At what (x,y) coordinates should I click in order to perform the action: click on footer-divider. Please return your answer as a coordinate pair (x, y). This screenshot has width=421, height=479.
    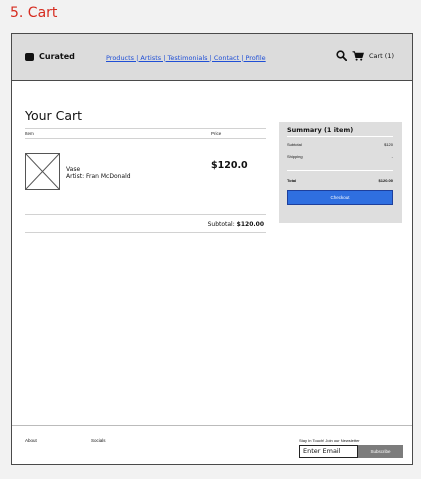
    Looking at the image, I should click on (212, 425).